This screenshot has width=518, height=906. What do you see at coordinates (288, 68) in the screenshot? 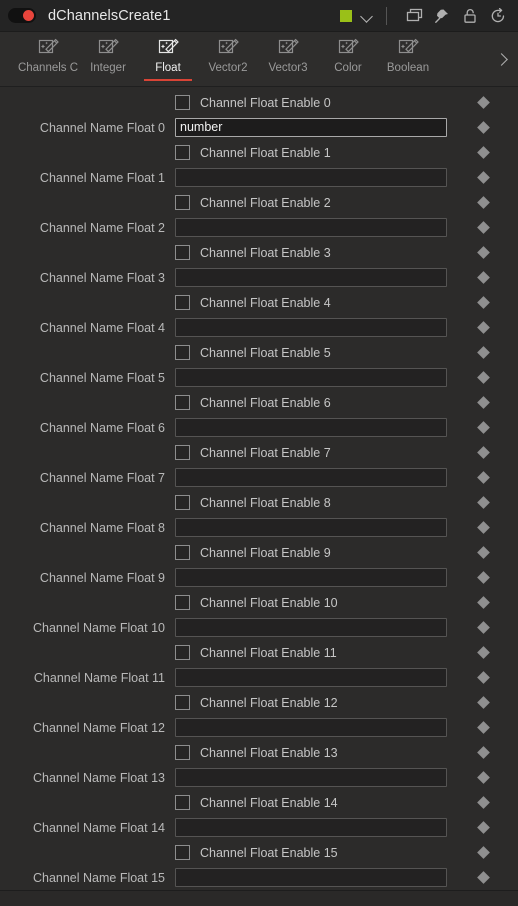
I see `tab-label: Vector3` at bounding box center [288, 68].